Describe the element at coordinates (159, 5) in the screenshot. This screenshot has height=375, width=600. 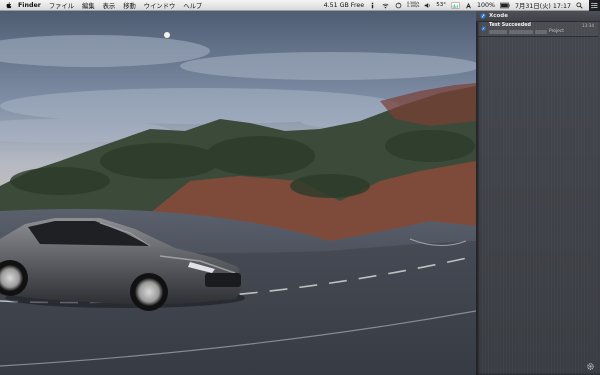
I see `menu-window: ウインドウ` at that location.